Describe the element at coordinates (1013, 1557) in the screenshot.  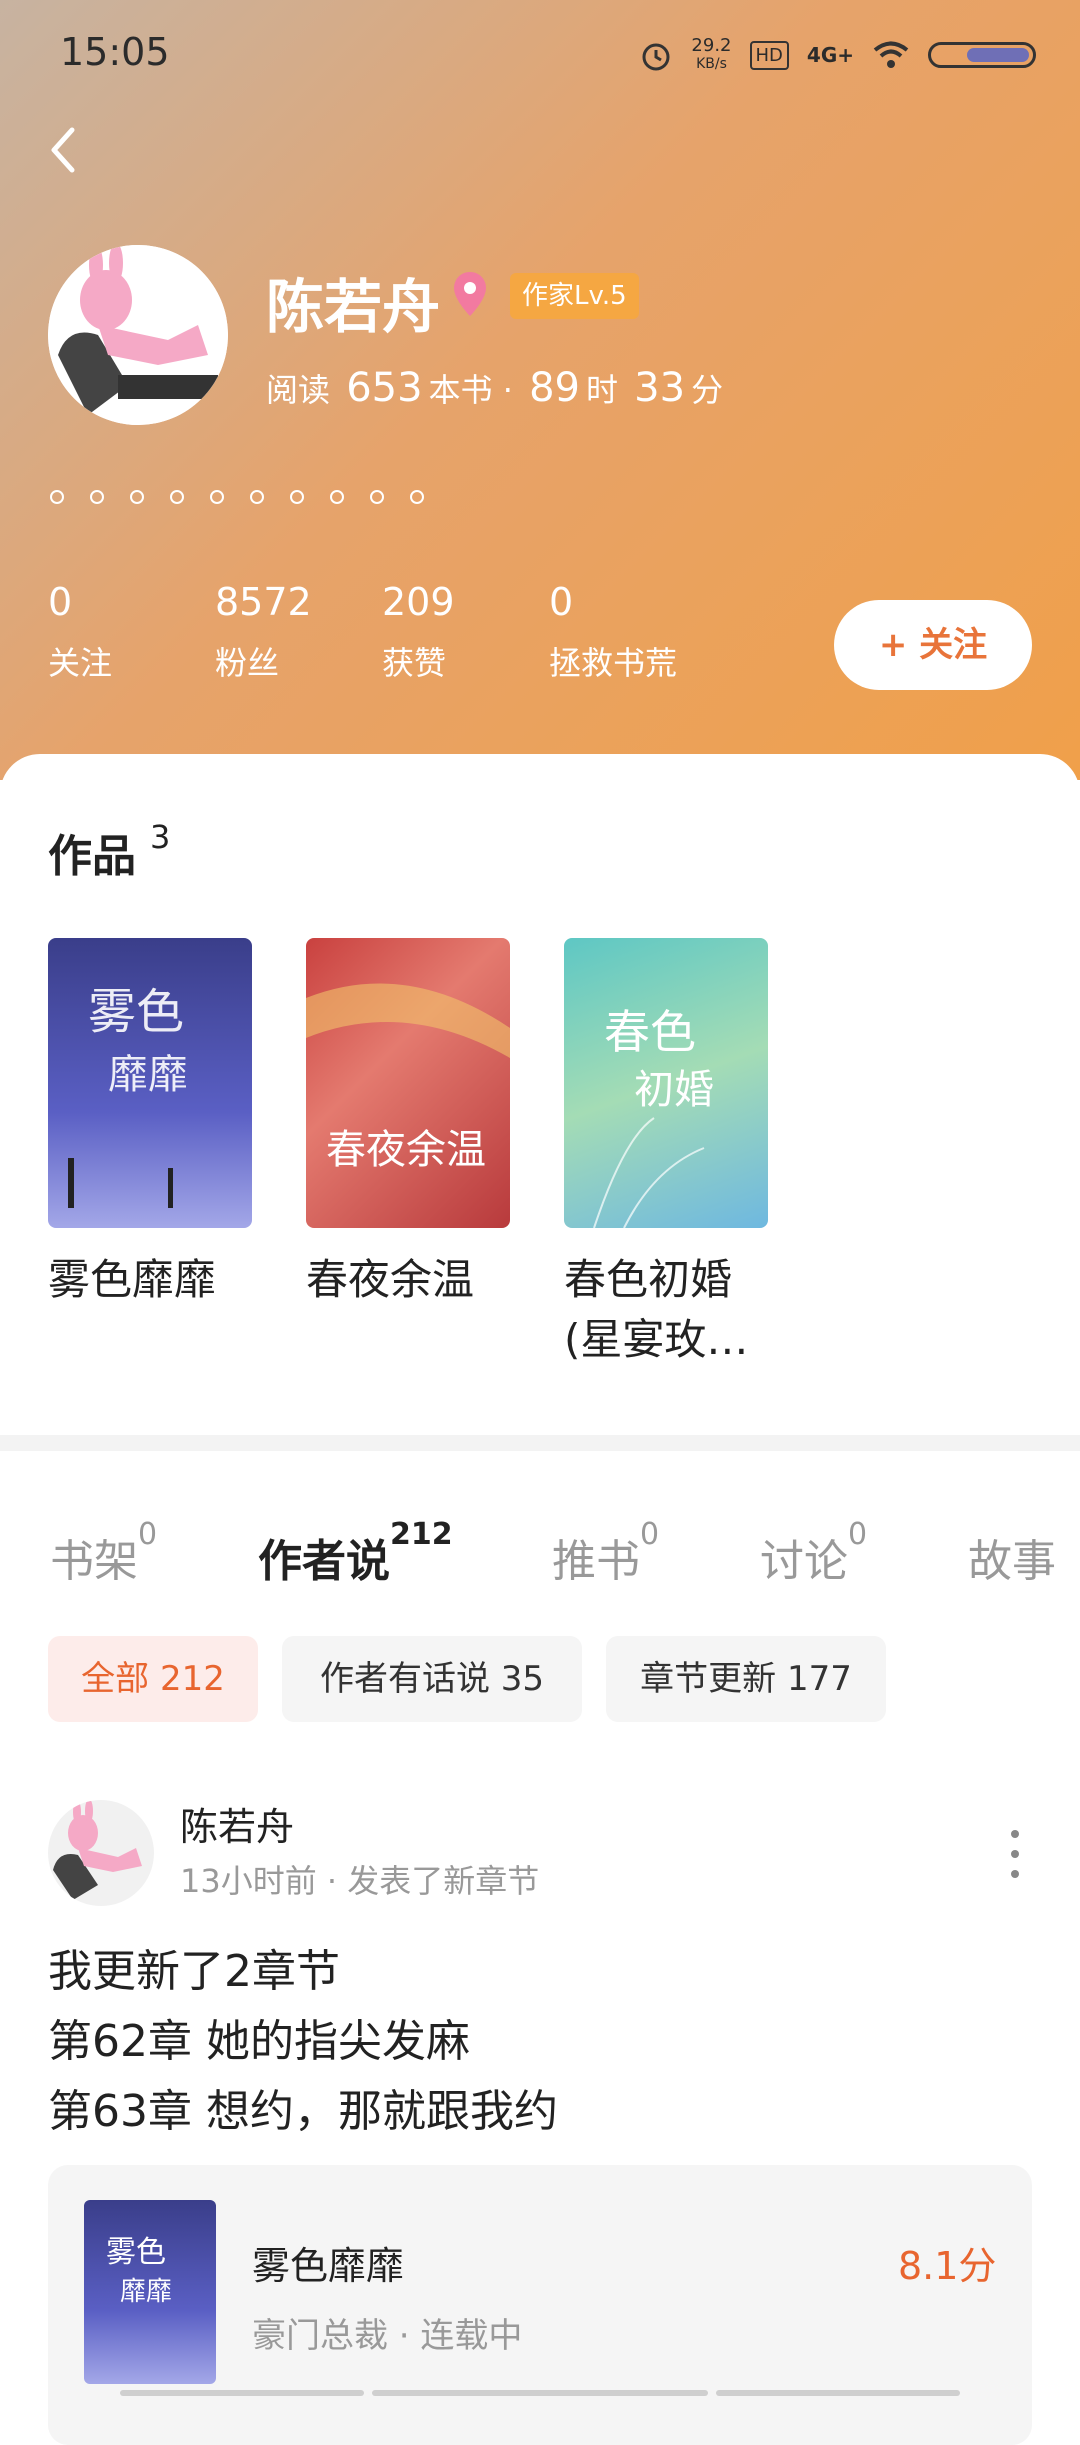
I see `tab-story: 故事` at that location.